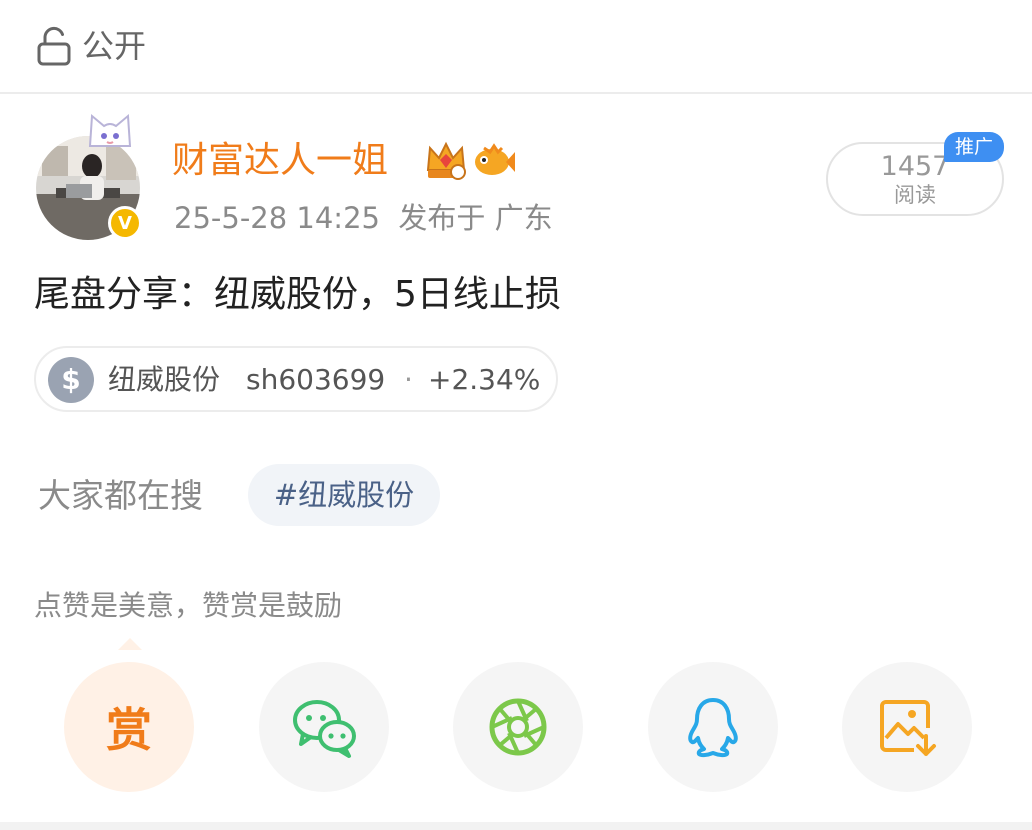  I want to click on visibility-bar: 公开, so click(516, 47).